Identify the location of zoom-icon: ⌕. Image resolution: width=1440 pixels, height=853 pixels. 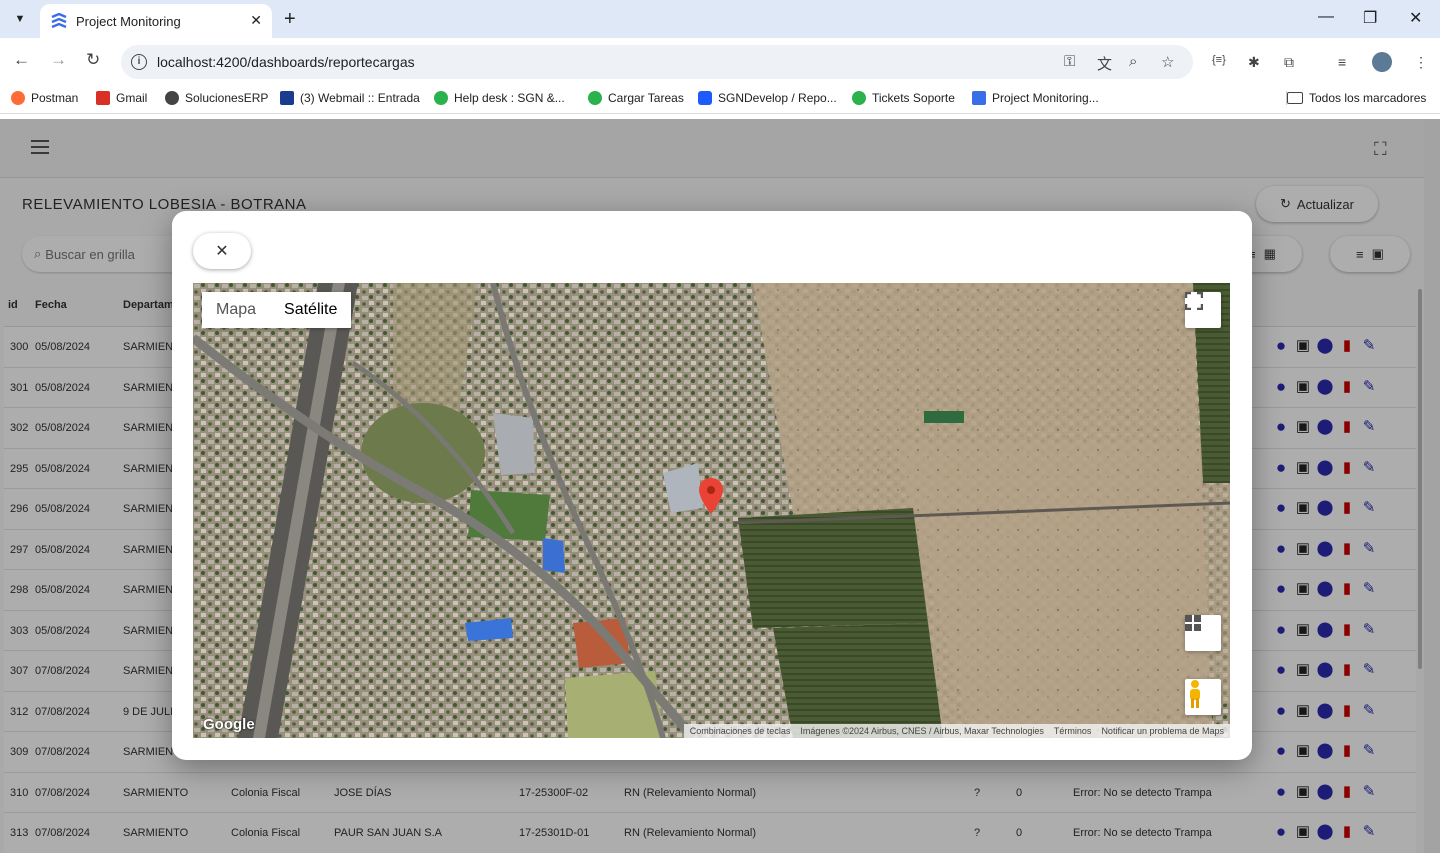
(1133, 61).